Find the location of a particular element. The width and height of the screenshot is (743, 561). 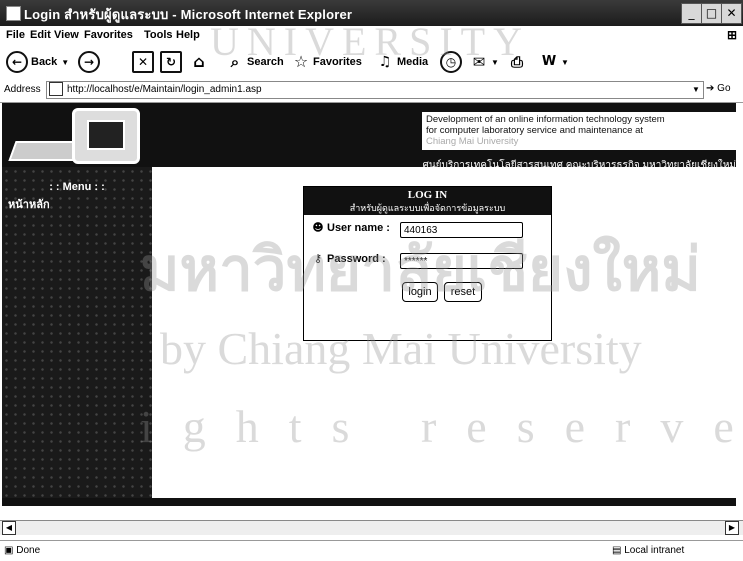

media-label: Media is located at coordinates (413, 62).